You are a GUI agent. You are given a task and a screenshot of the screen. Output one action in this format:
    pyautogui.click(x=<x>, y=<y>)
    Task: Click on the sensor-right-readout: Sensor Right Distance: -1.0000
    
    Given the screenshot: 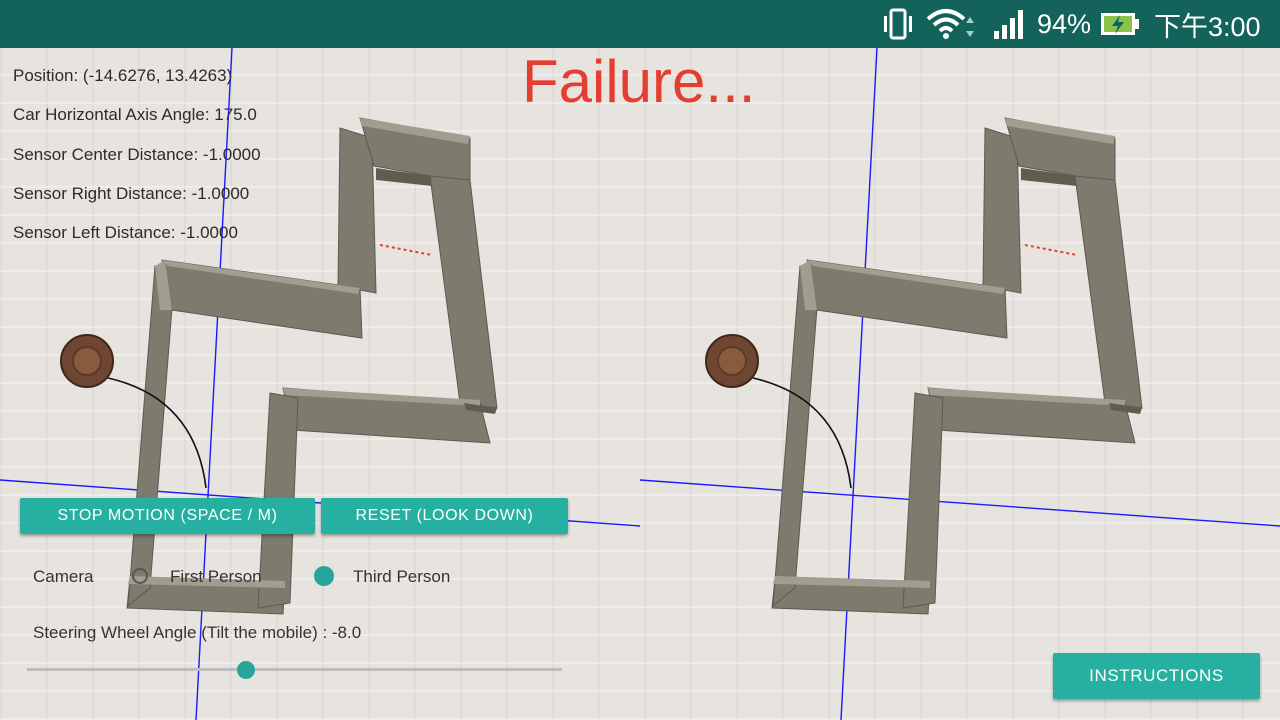 What is the action you would take?
    pyautogui.click(x=131, y=193)
    